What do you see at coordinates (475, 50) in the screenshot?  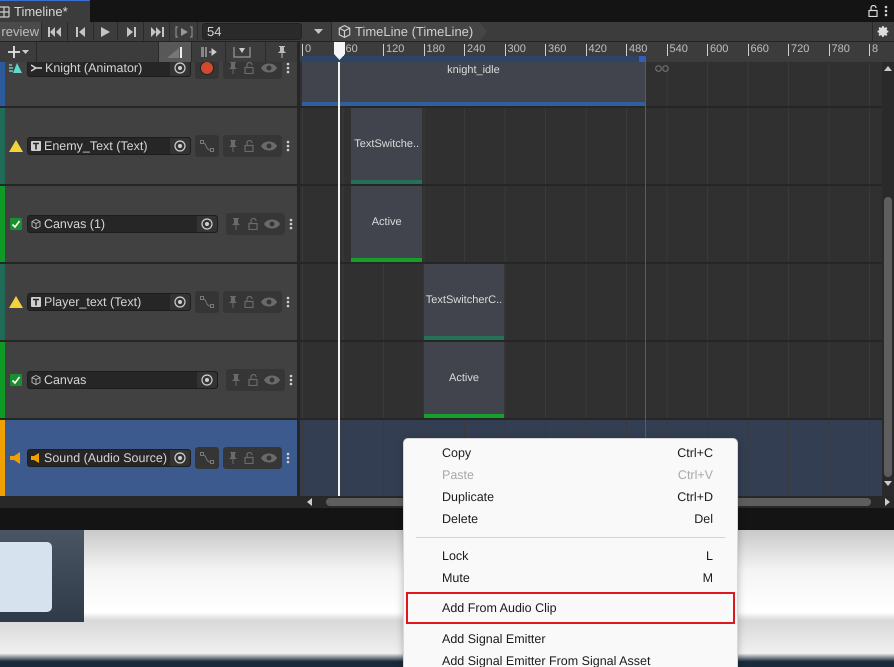 I see `ruler-label: 240` at bounding box center [475, 50].